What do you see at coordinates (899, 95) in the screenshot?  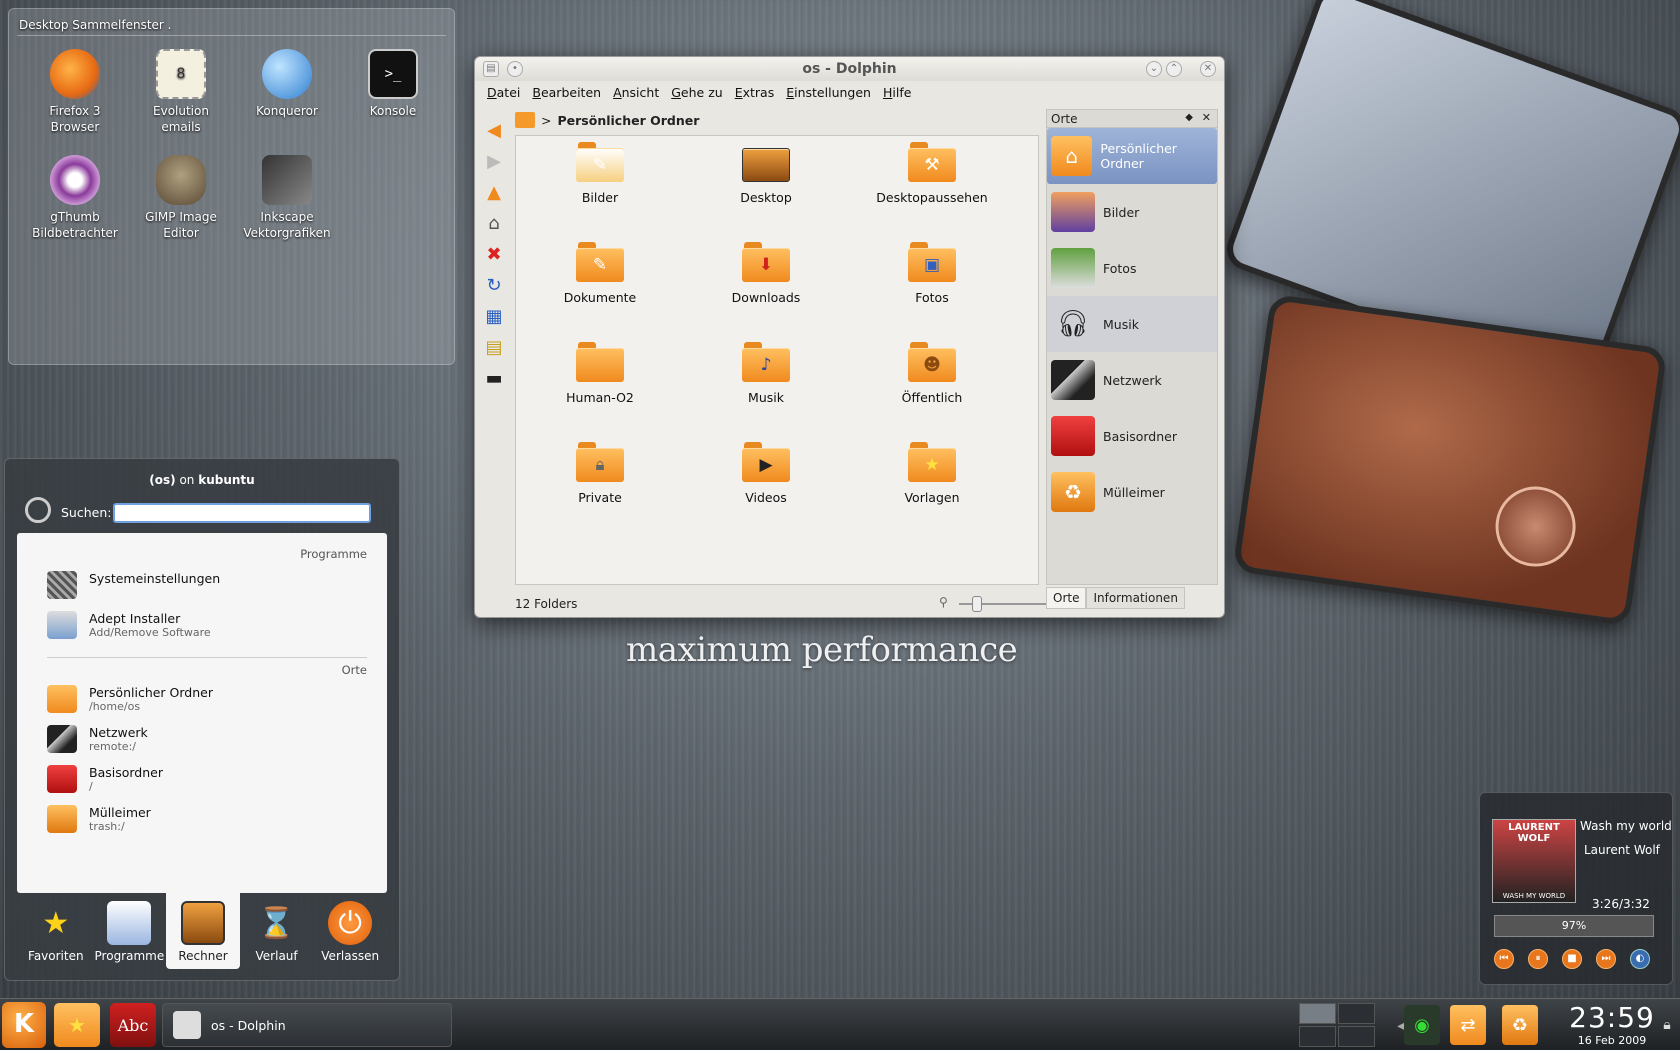 I see `menu-hilfe: Hilfe` at bounding box center [899, 95].